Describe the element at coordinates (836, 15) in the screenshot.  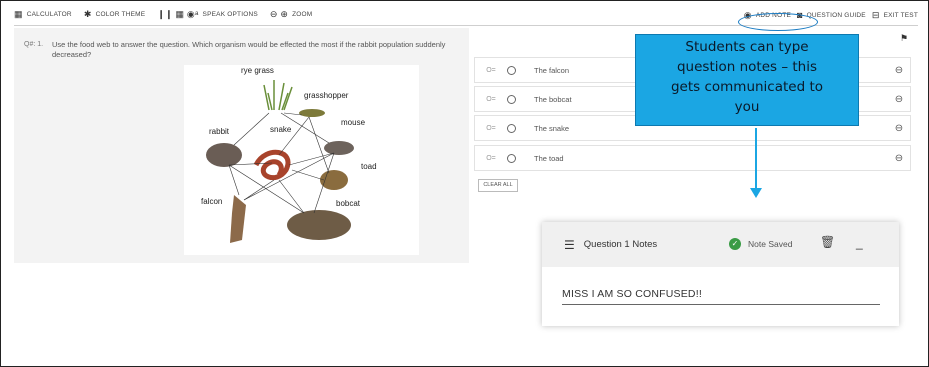
I see `question-guide-label: QUESTION GUIDE` at that location.